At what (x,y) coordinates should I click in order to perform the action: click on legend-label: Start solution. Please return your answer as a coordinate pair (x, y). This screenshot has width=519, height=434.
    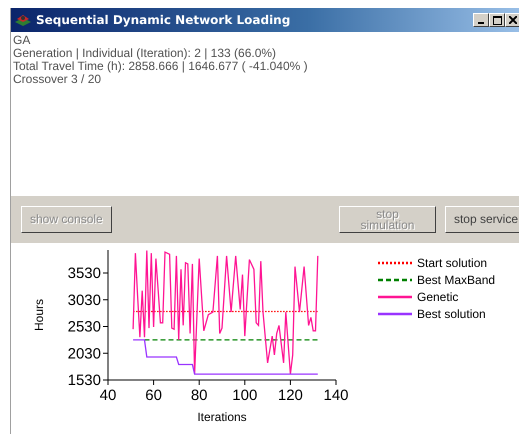
    Looking at the image, I should click on (452, 263).